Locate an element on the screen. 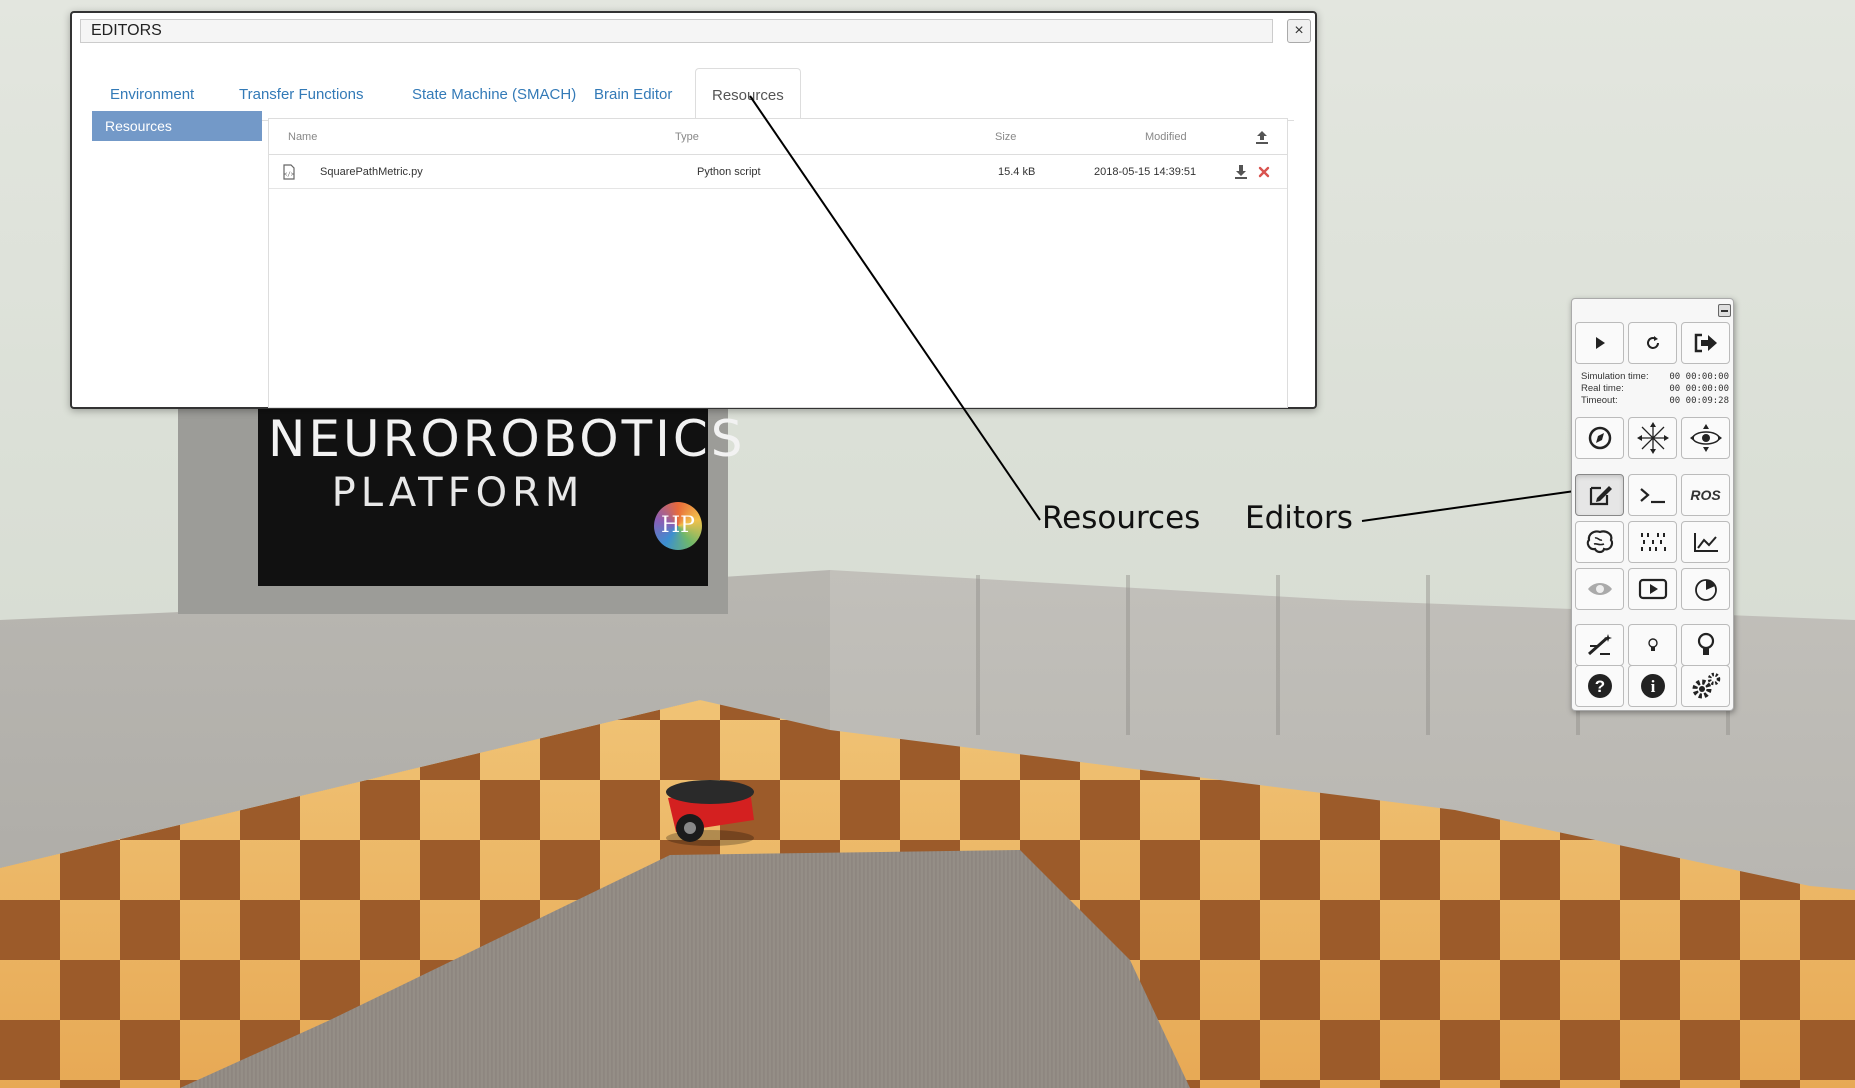 The height and width of the screenshot is (1088, 1855). brain-icon is located at coordinates (1599, 542).